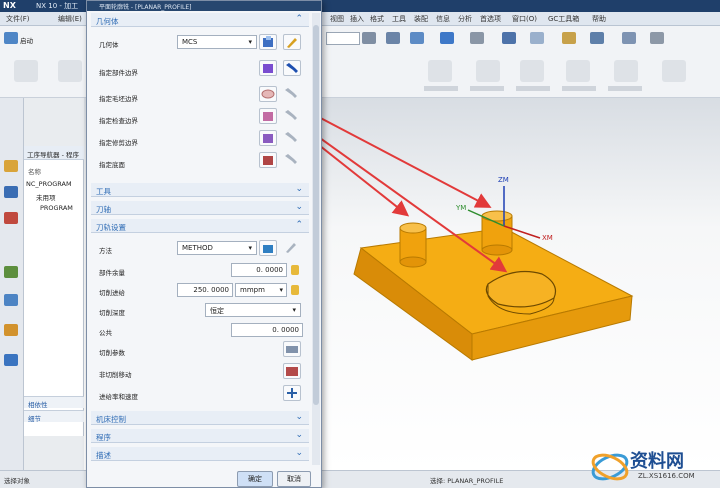  What do you see at coordinates (56, 208) in the screenshot?
I see `tree-row-program: PROGRAM` at bounding box center [56, 208].